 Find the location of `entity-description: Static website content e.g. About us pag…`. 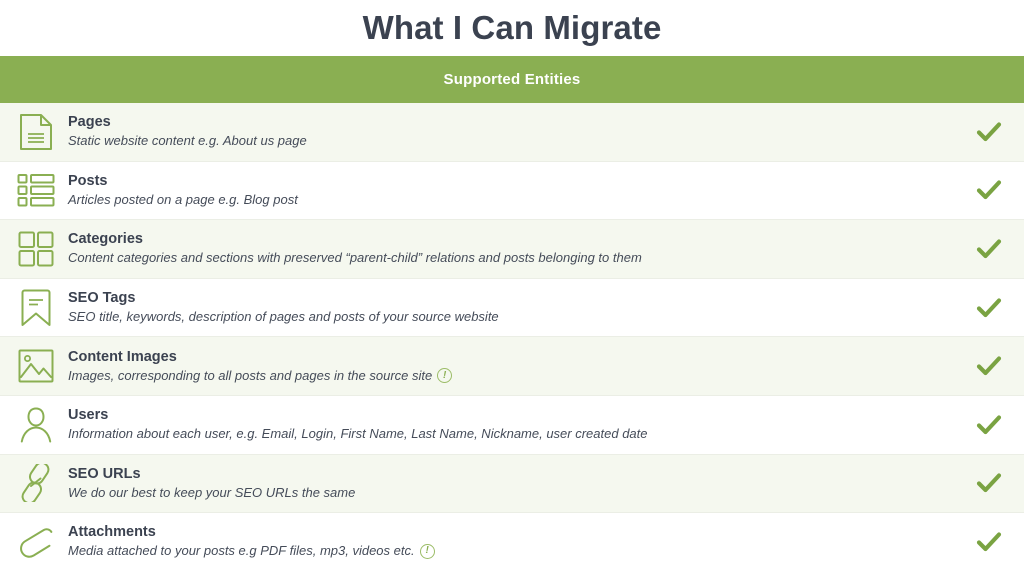

entity-description: Static website content e.g. About us pag… is located at coordinates (513, 141).